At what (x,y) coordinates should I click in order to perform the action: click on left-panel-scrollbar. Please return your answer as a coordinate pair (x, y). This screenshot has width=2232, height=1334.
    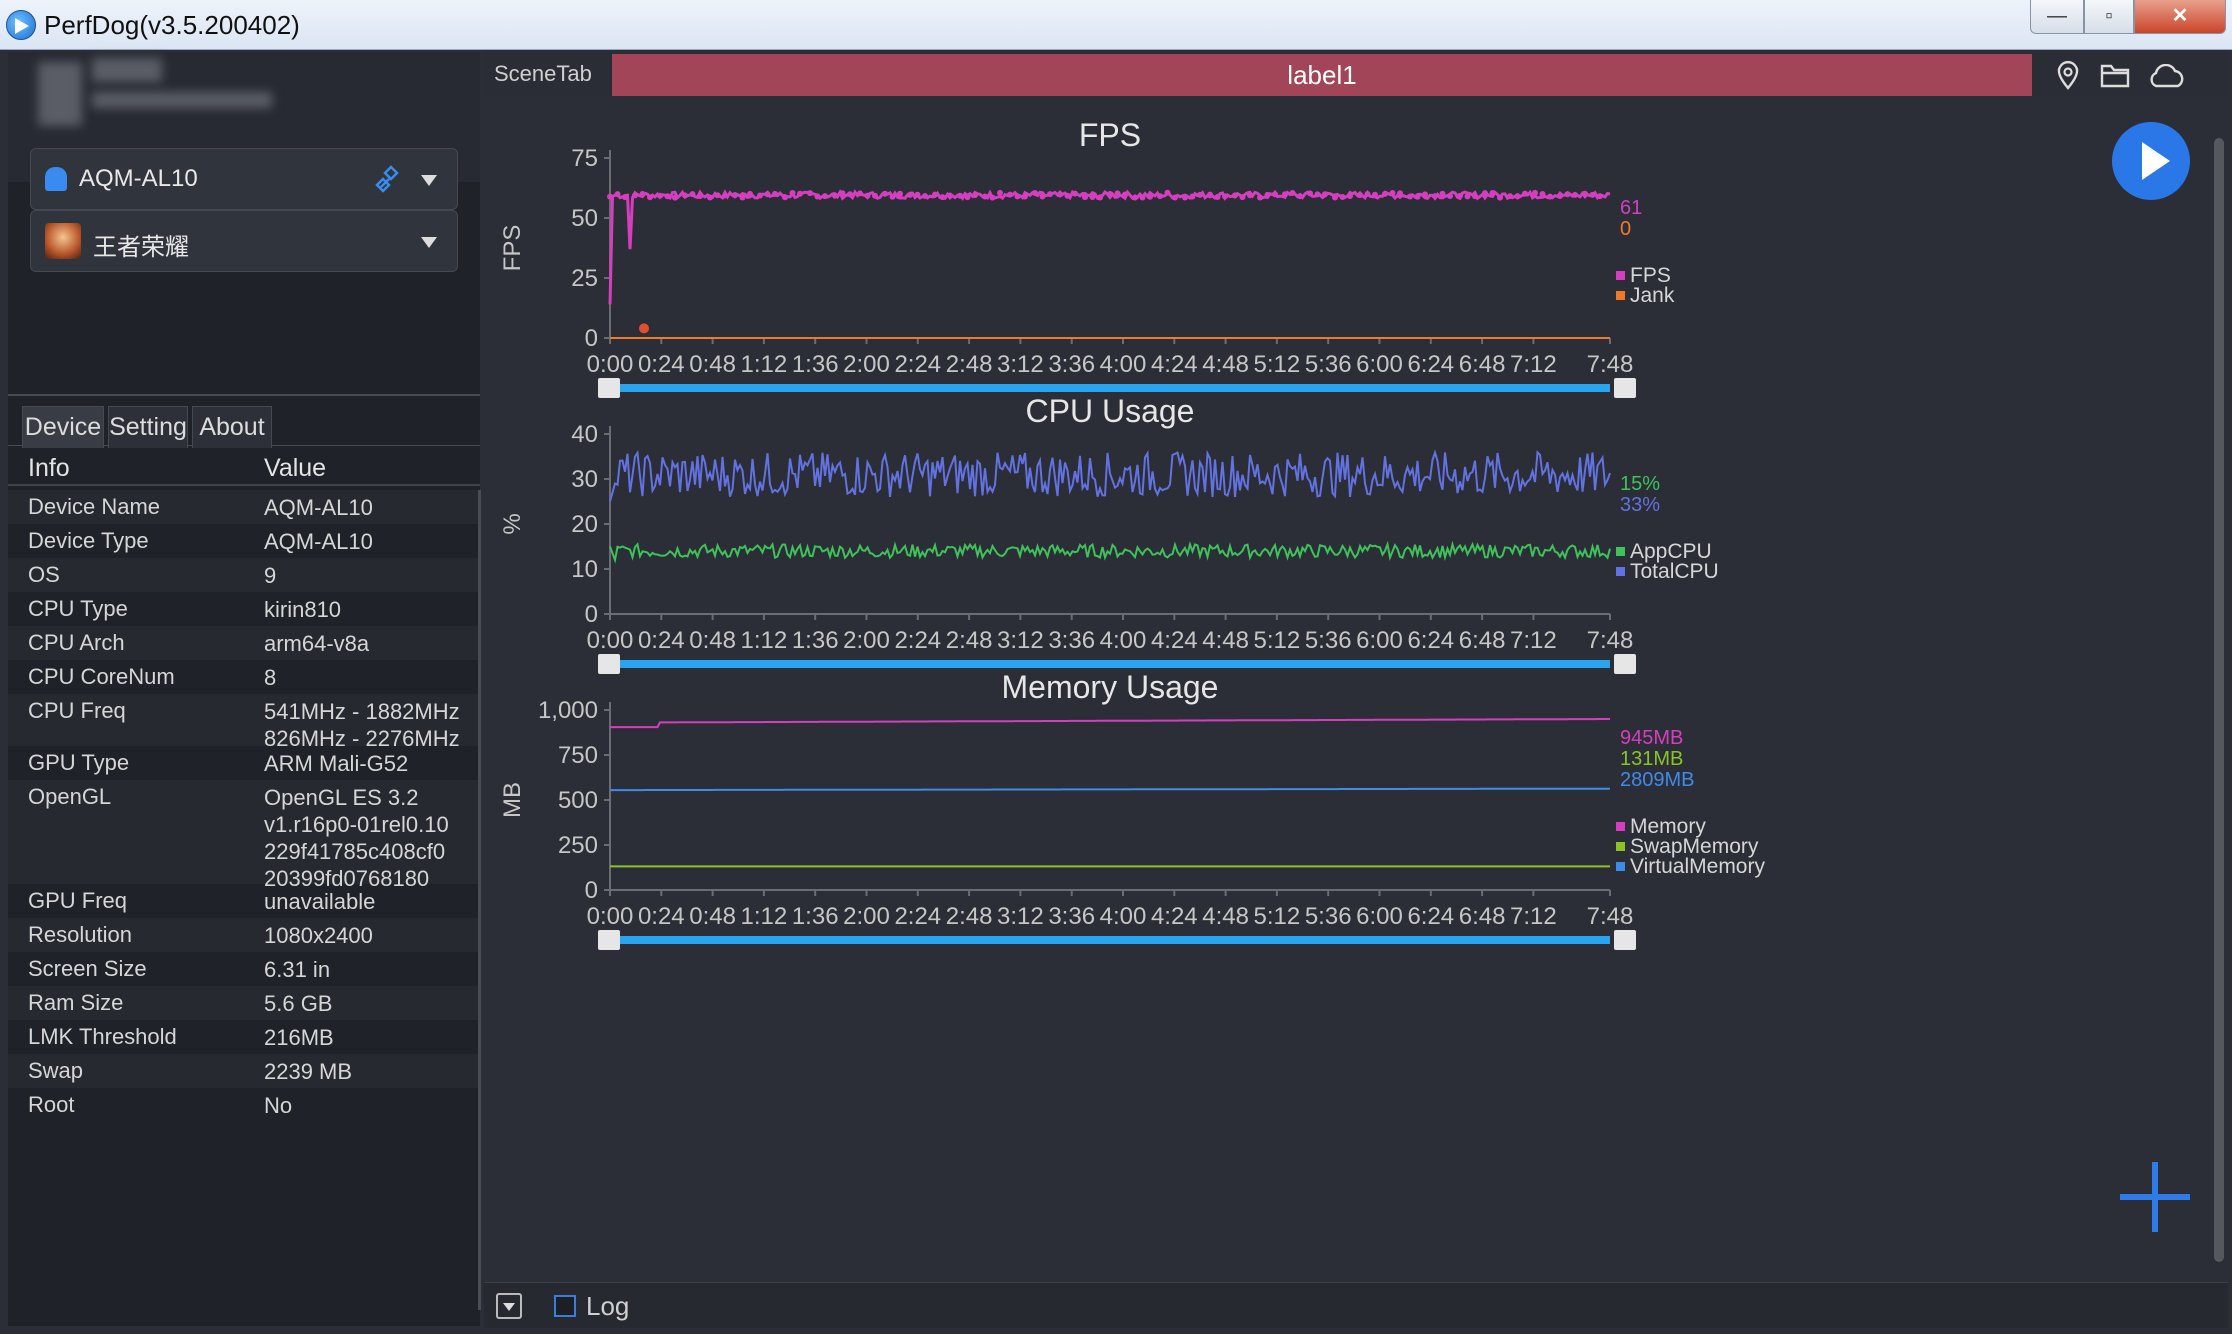
    Looking at the image, I should click on (479, 900).